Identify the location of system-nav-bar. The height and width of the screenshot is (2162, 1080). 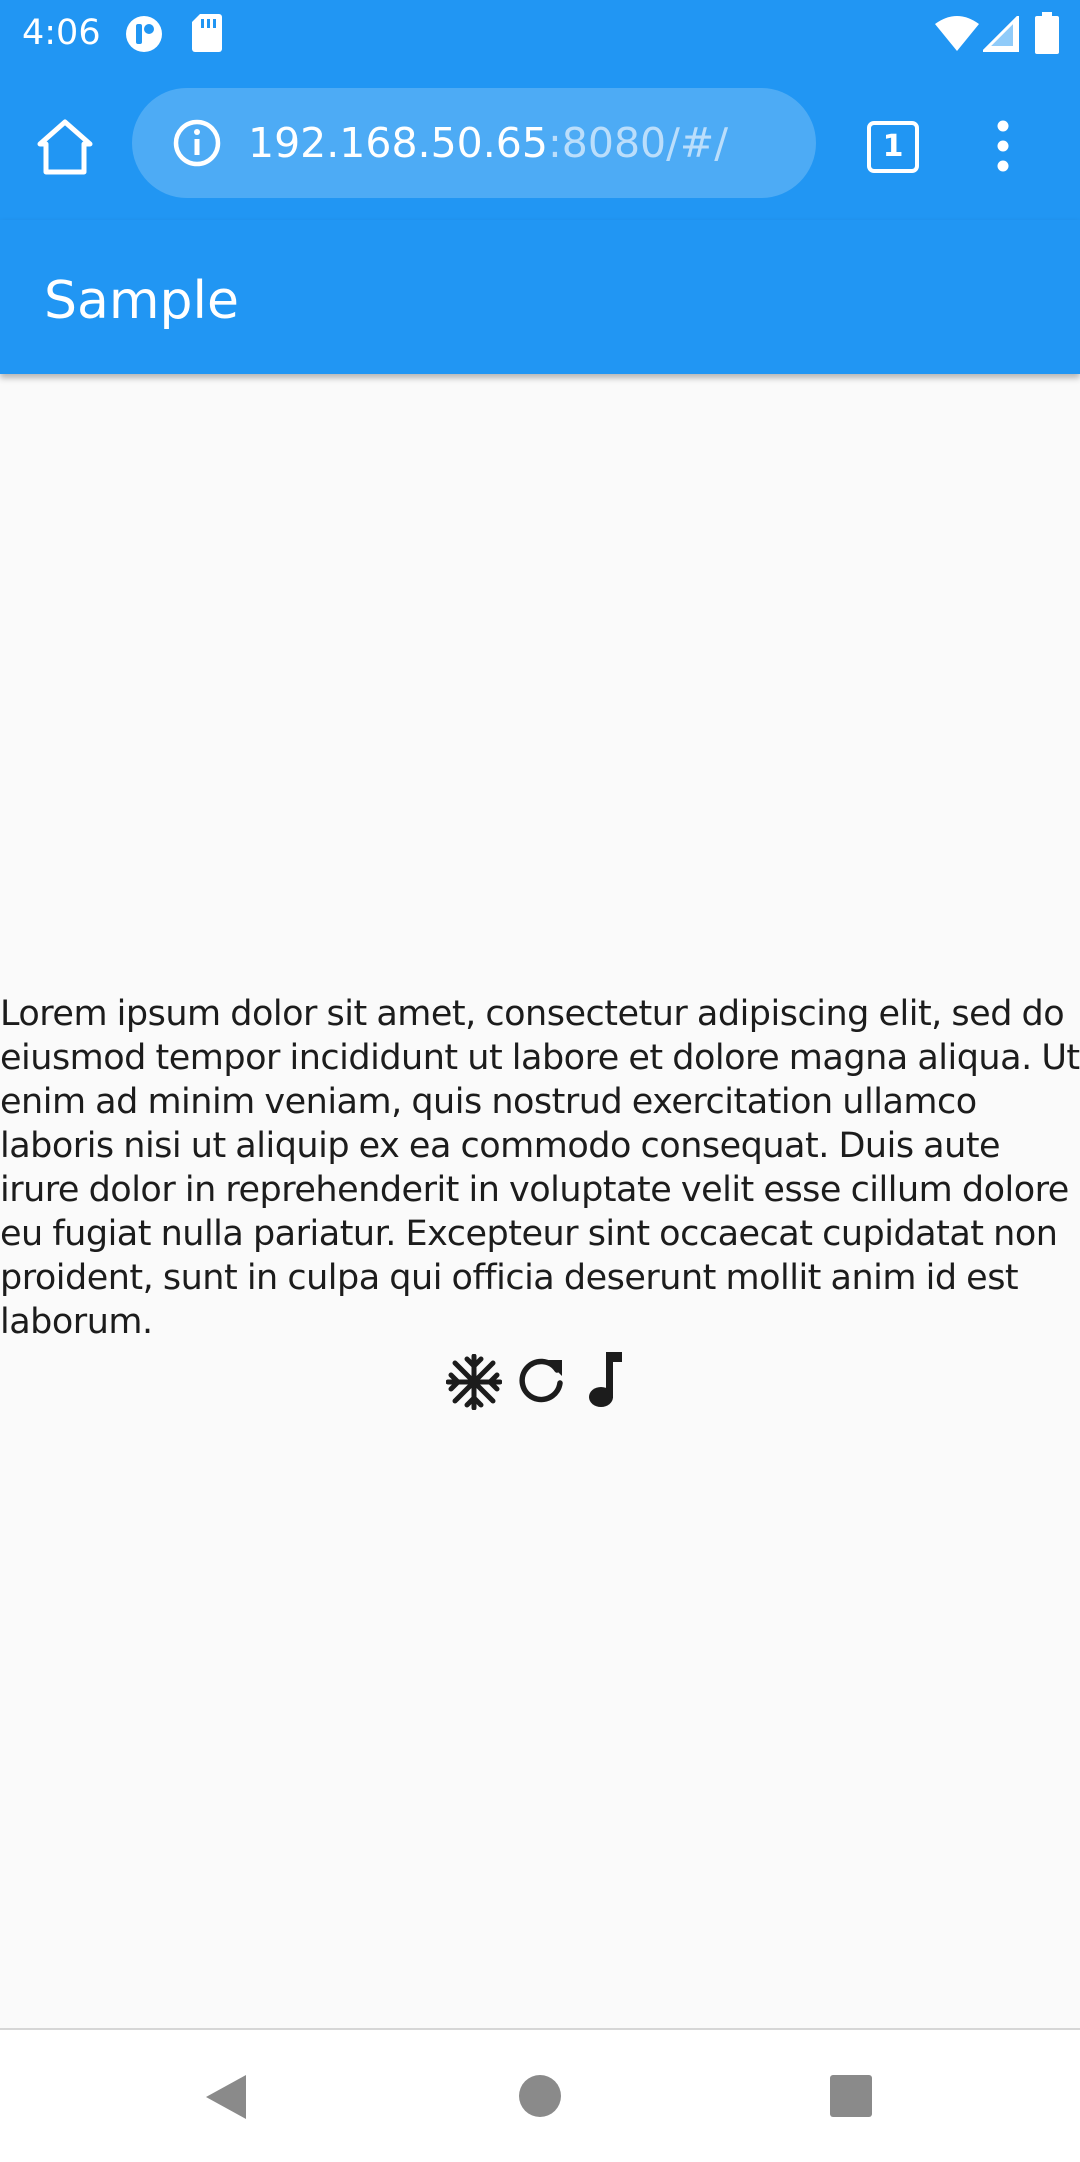
(540, 2095).